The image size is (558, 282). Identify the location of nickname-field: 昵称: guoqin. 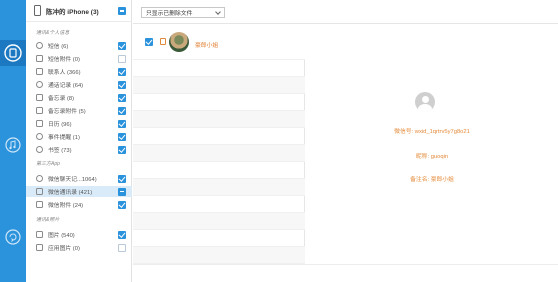
(432, 157).